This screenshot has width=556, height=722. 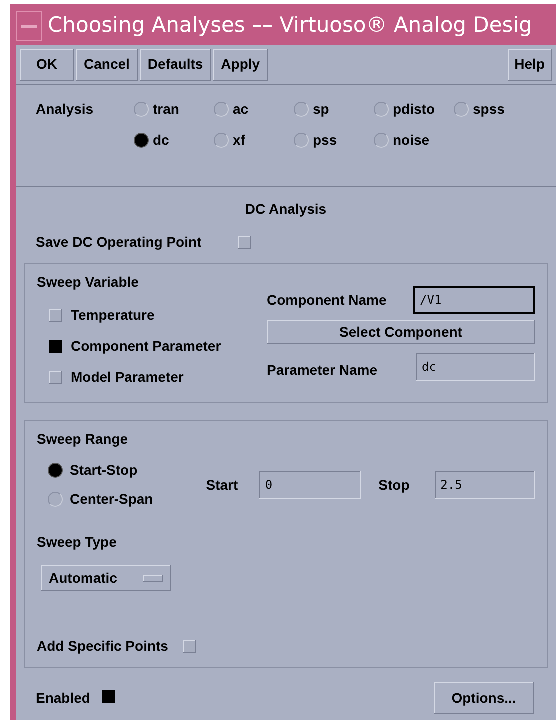 What do you see at coordinates (102, 646) in the screenshot?
I see `checkbox-label: Add Specific Points` at bounding box center [102, 646].